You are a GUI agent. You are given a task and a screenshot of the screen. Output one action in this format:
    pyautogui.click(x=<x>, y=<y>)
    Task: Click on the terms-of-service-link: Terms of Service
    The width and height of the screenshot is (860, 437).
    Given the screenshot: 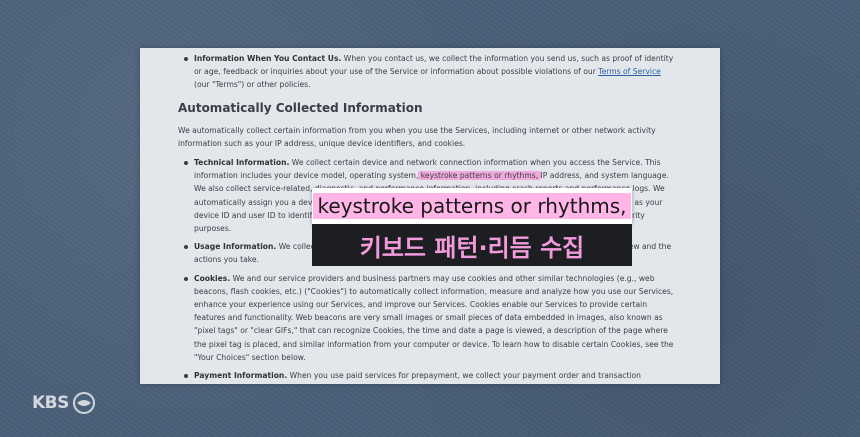 What is the action you would take?
    pyautogui.click(x=629, y=71)
    